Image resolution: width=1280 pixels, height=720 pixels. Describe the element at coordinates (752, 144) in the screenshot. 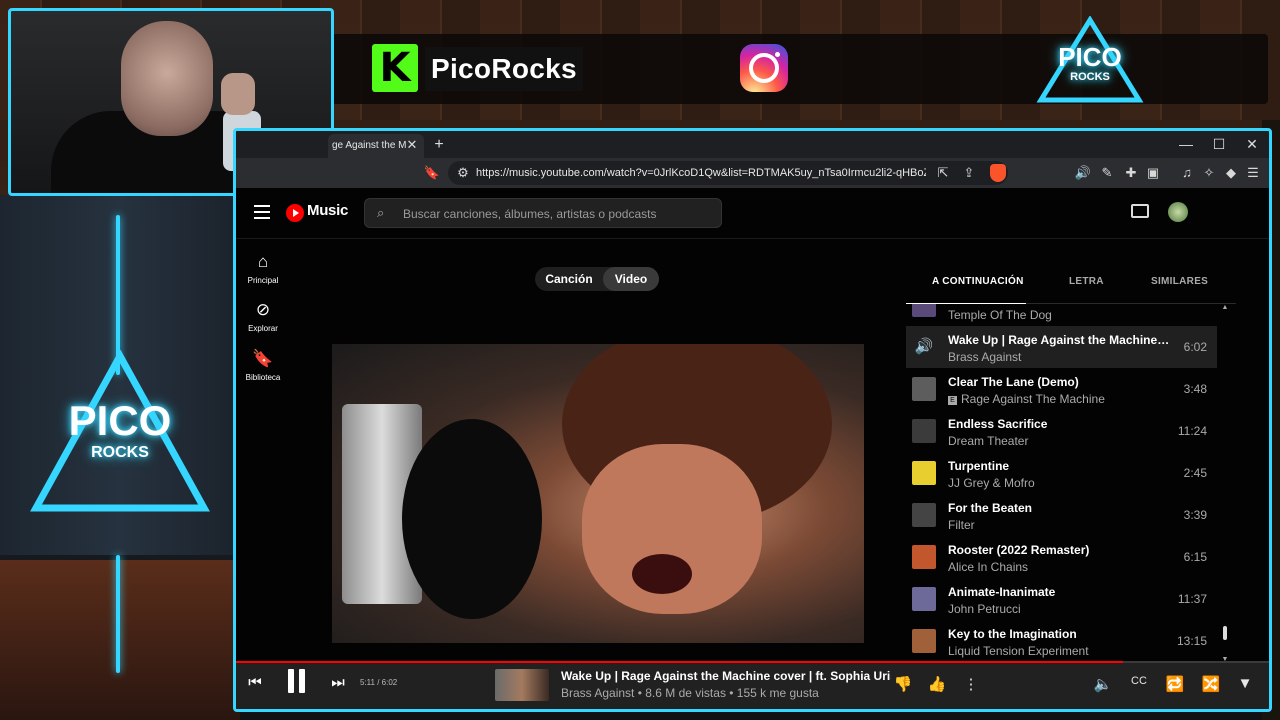

I see `tab-strip: ge Against the M ✕ + — ☐ ✕` at that location.